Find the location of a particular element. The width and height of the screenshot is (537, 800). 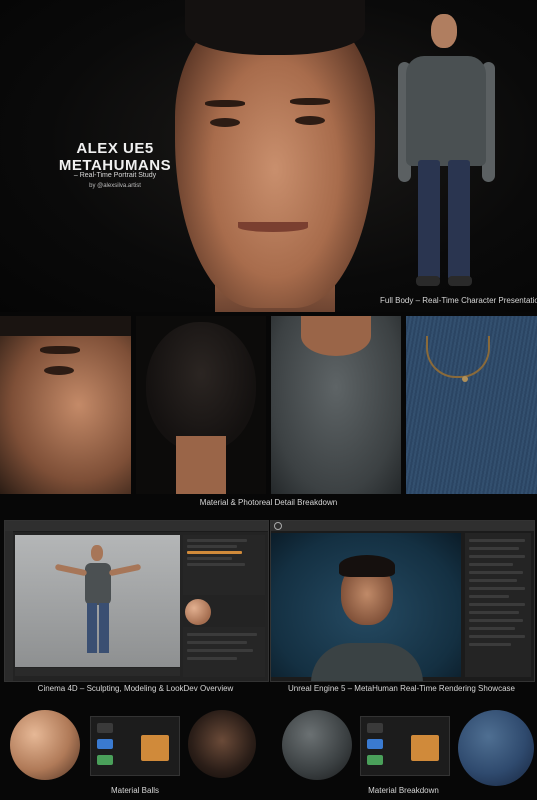

node-graph-left is located at coordinates (135, 746).